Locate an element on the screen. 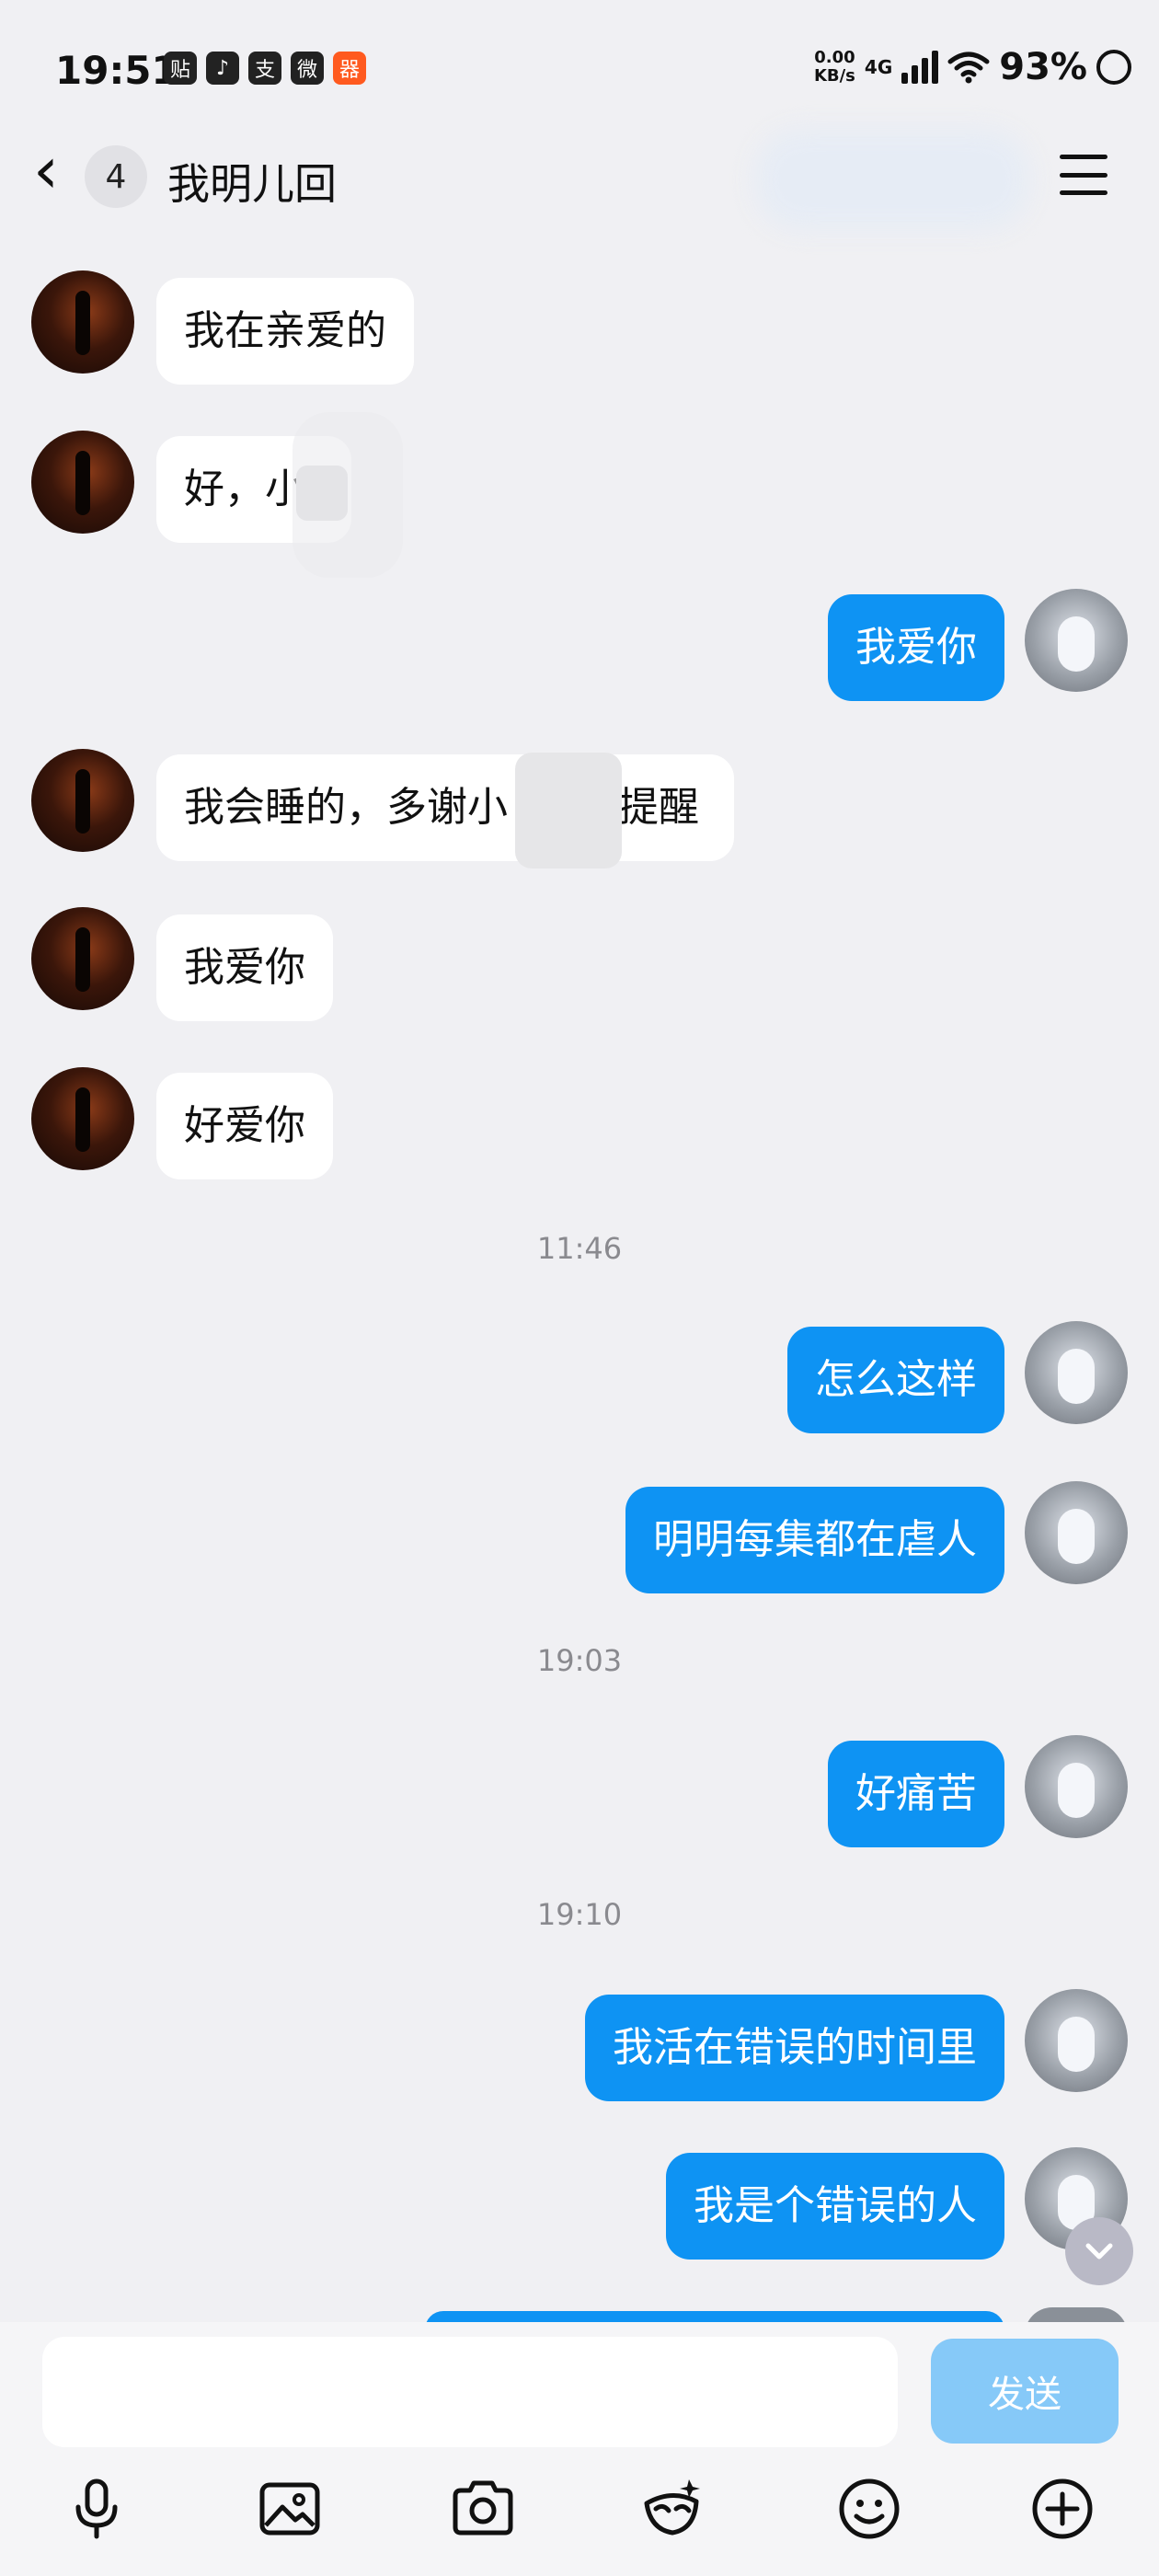 This screenshot has height=2576, width=1159. image-icon is located at coordinates (289, 2508).